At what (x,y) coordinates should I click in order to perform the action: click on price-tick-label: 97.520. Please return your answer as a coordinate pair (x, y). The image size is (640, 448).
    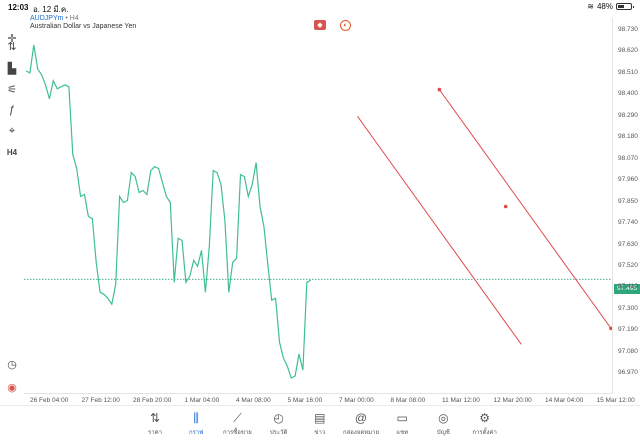
    Looking at the image, I should click on (628, 265).